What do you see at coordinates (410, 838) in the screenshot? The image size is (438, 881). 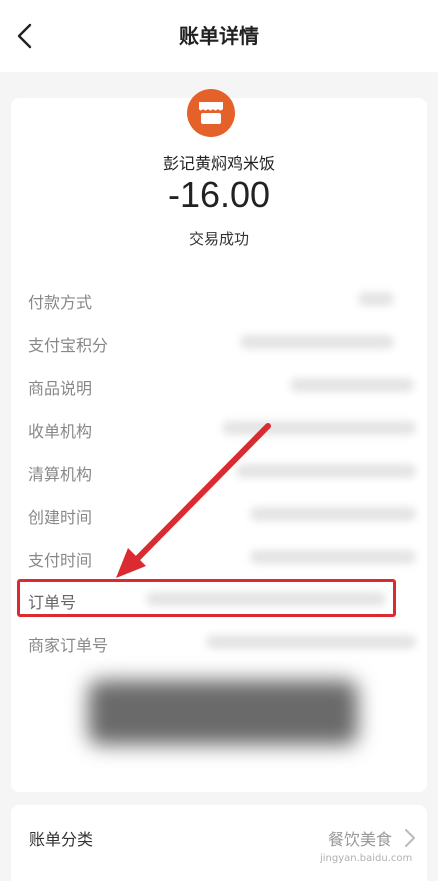 I see `chevron-right-icon` at bounding box center [410, 838].